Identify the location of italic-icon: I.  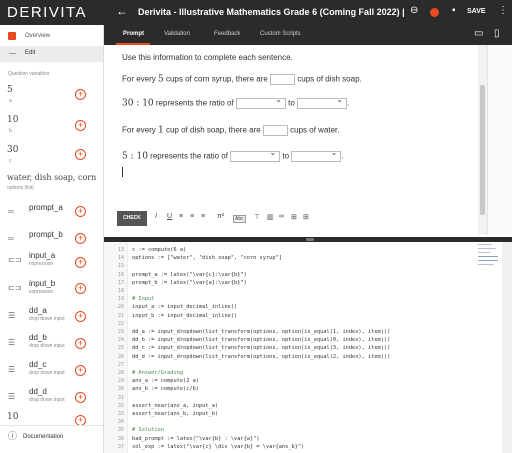
(156, 216).